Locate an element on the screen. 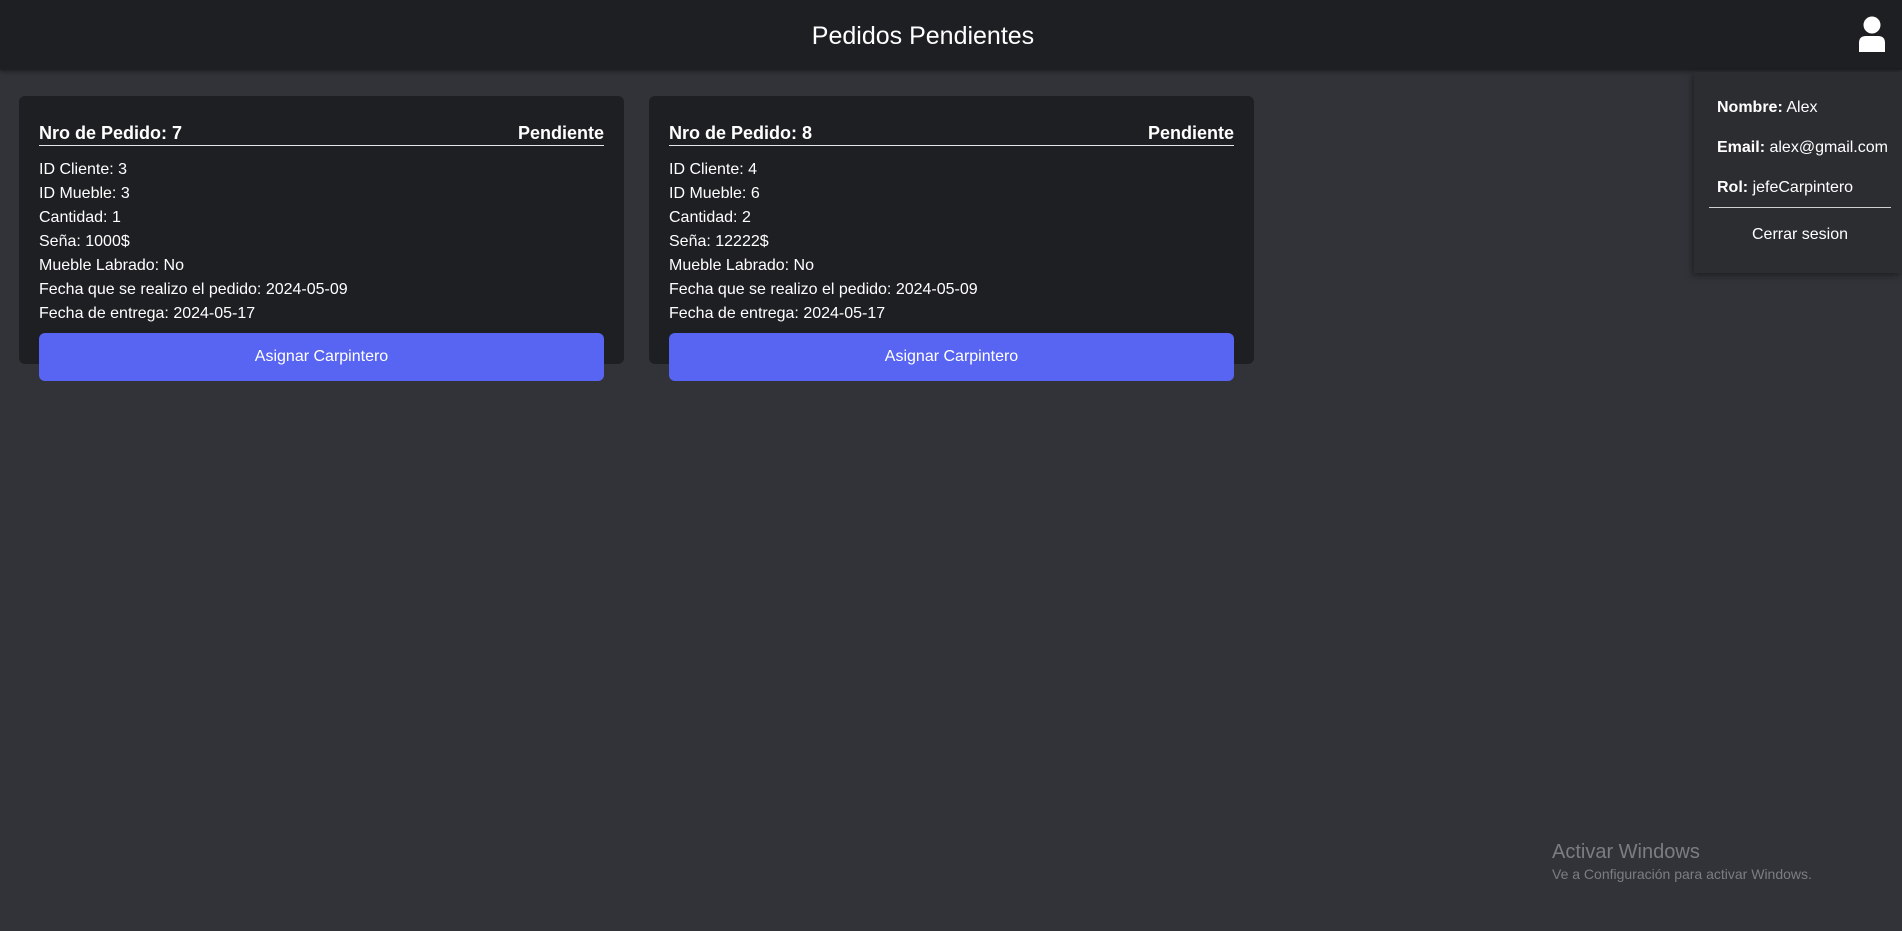 The height and width of the screenshot is (931, 1902). watermark-title: Activar Windows is located at coordinates (1626, 852).